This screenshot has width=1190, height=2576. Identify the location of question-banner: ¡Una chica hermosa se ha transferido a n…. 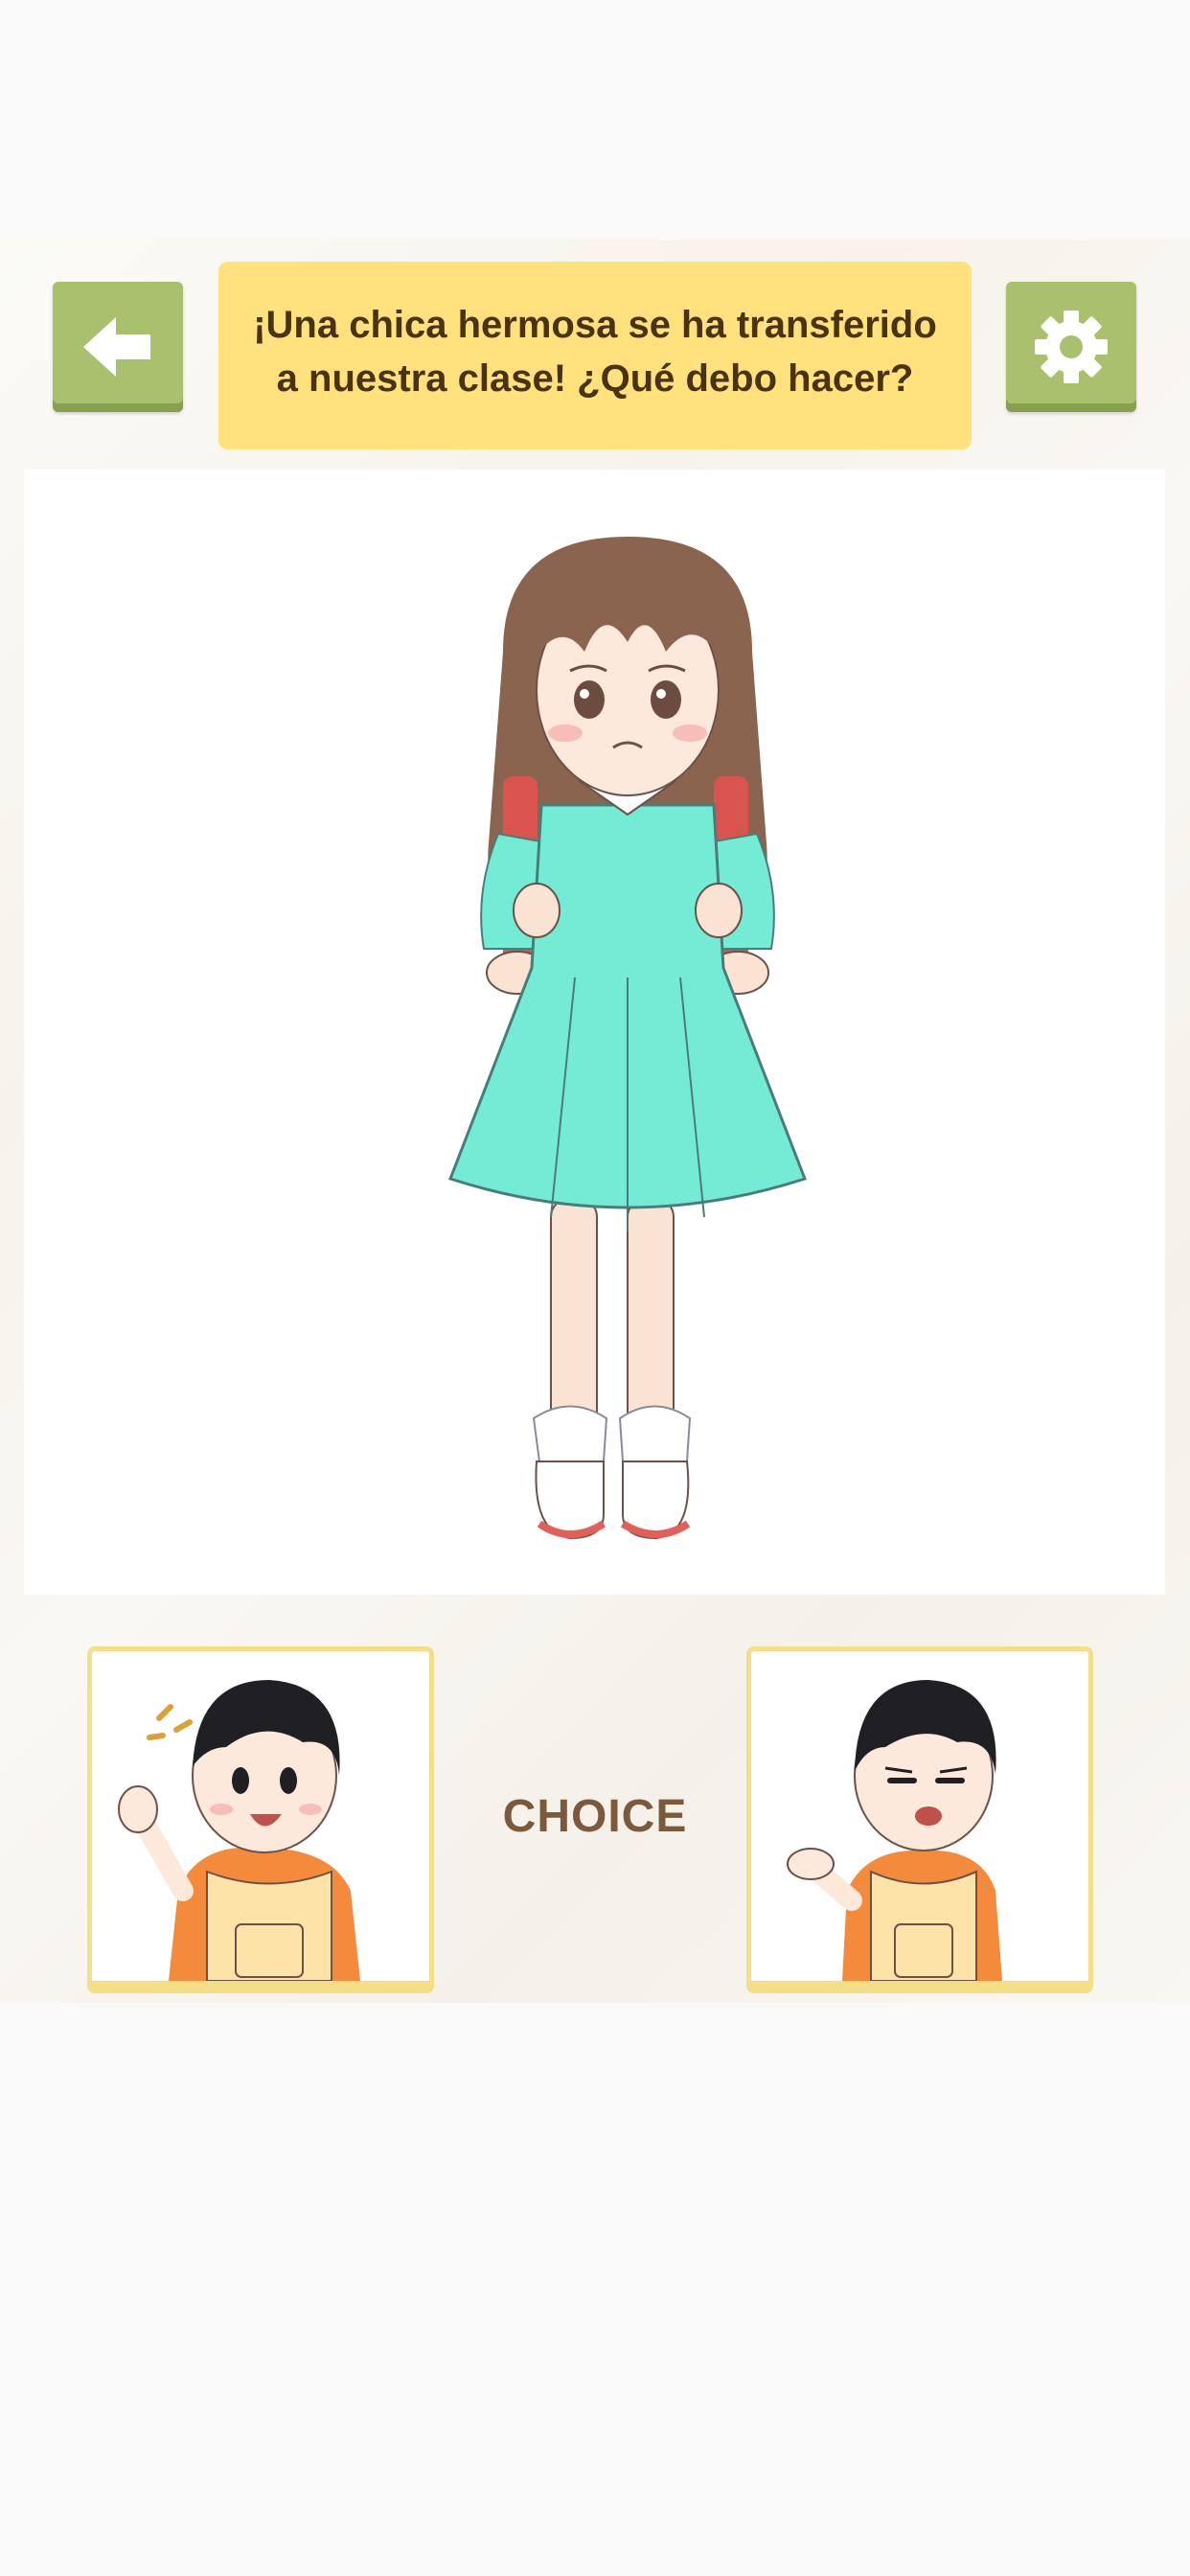
(595, 355).